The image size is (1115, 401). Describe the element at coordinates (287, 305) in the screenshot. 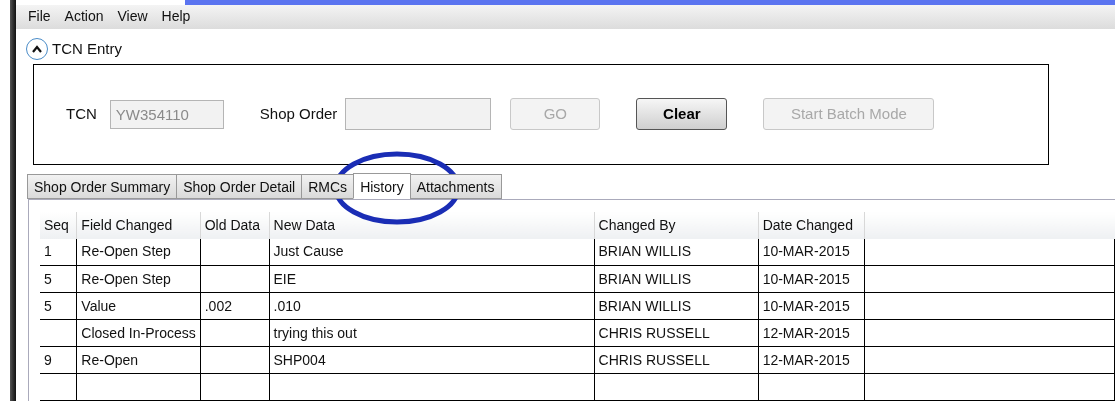

I see `table-cell: .010` at that location.